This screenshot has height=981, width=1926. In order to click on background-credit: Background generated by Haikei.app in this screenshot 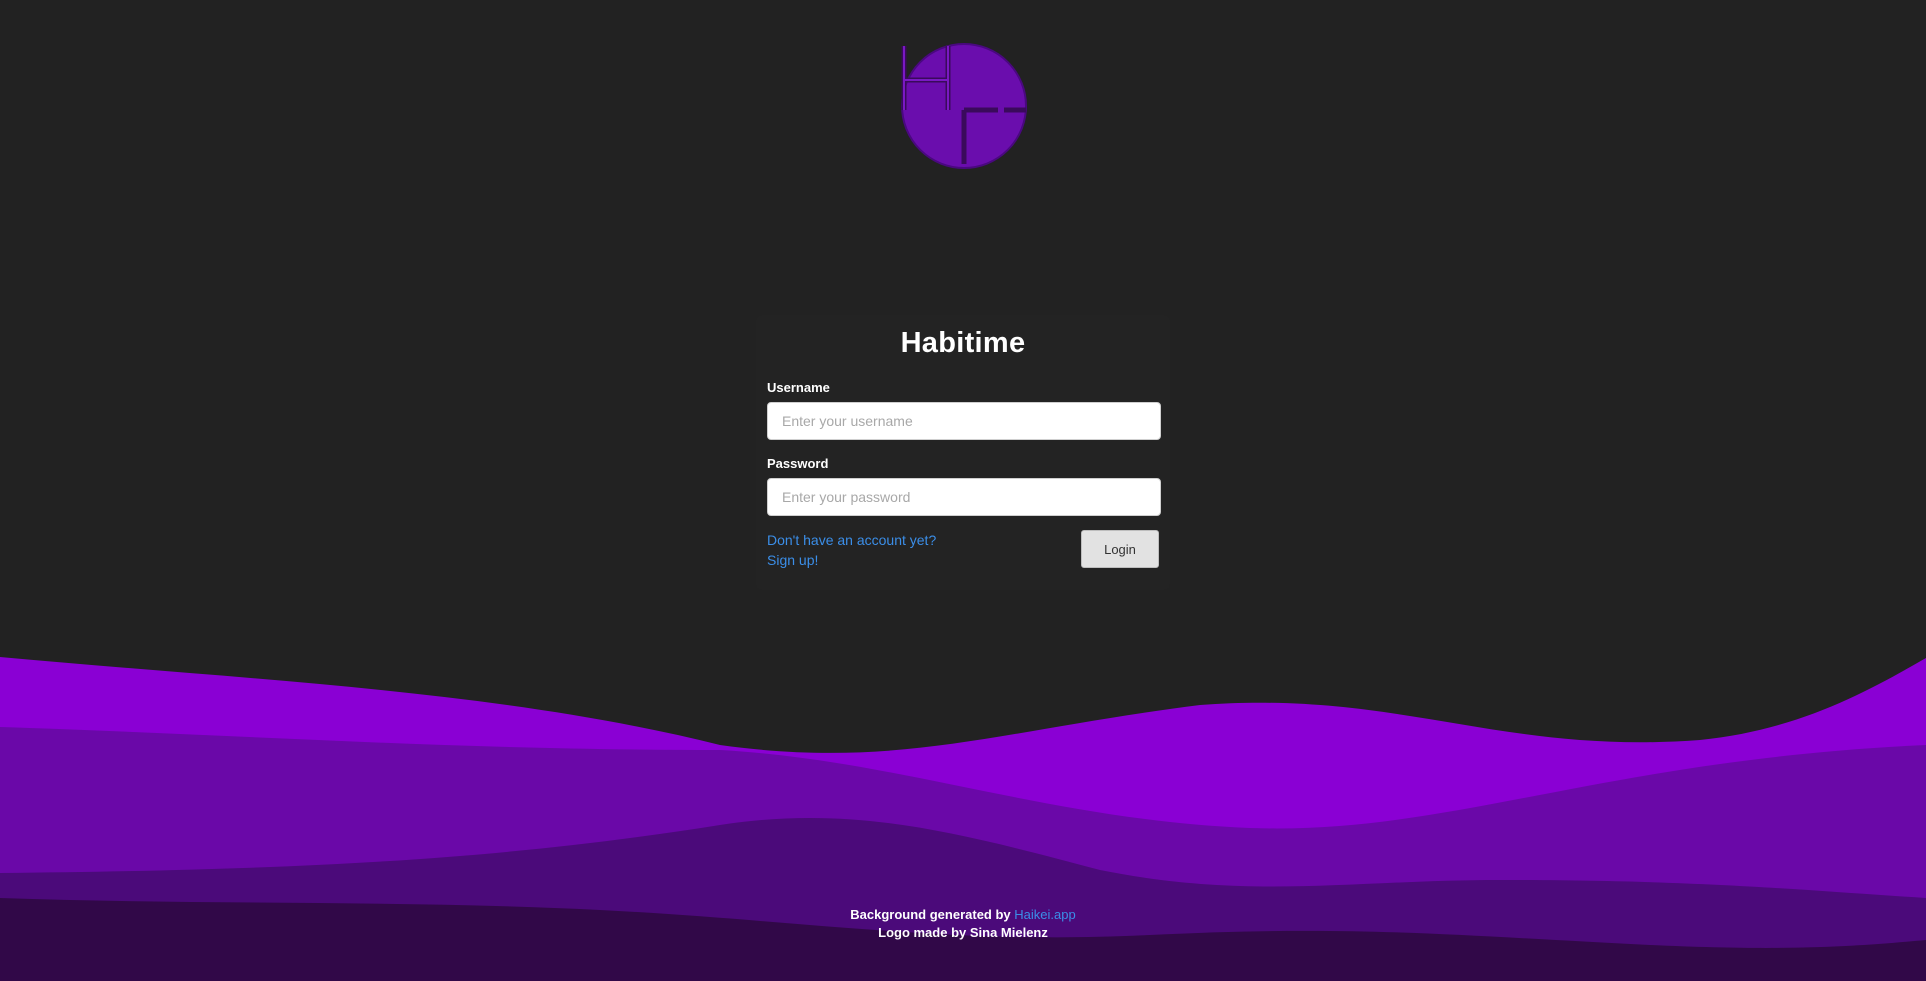, I will do `click(963, 915)`.